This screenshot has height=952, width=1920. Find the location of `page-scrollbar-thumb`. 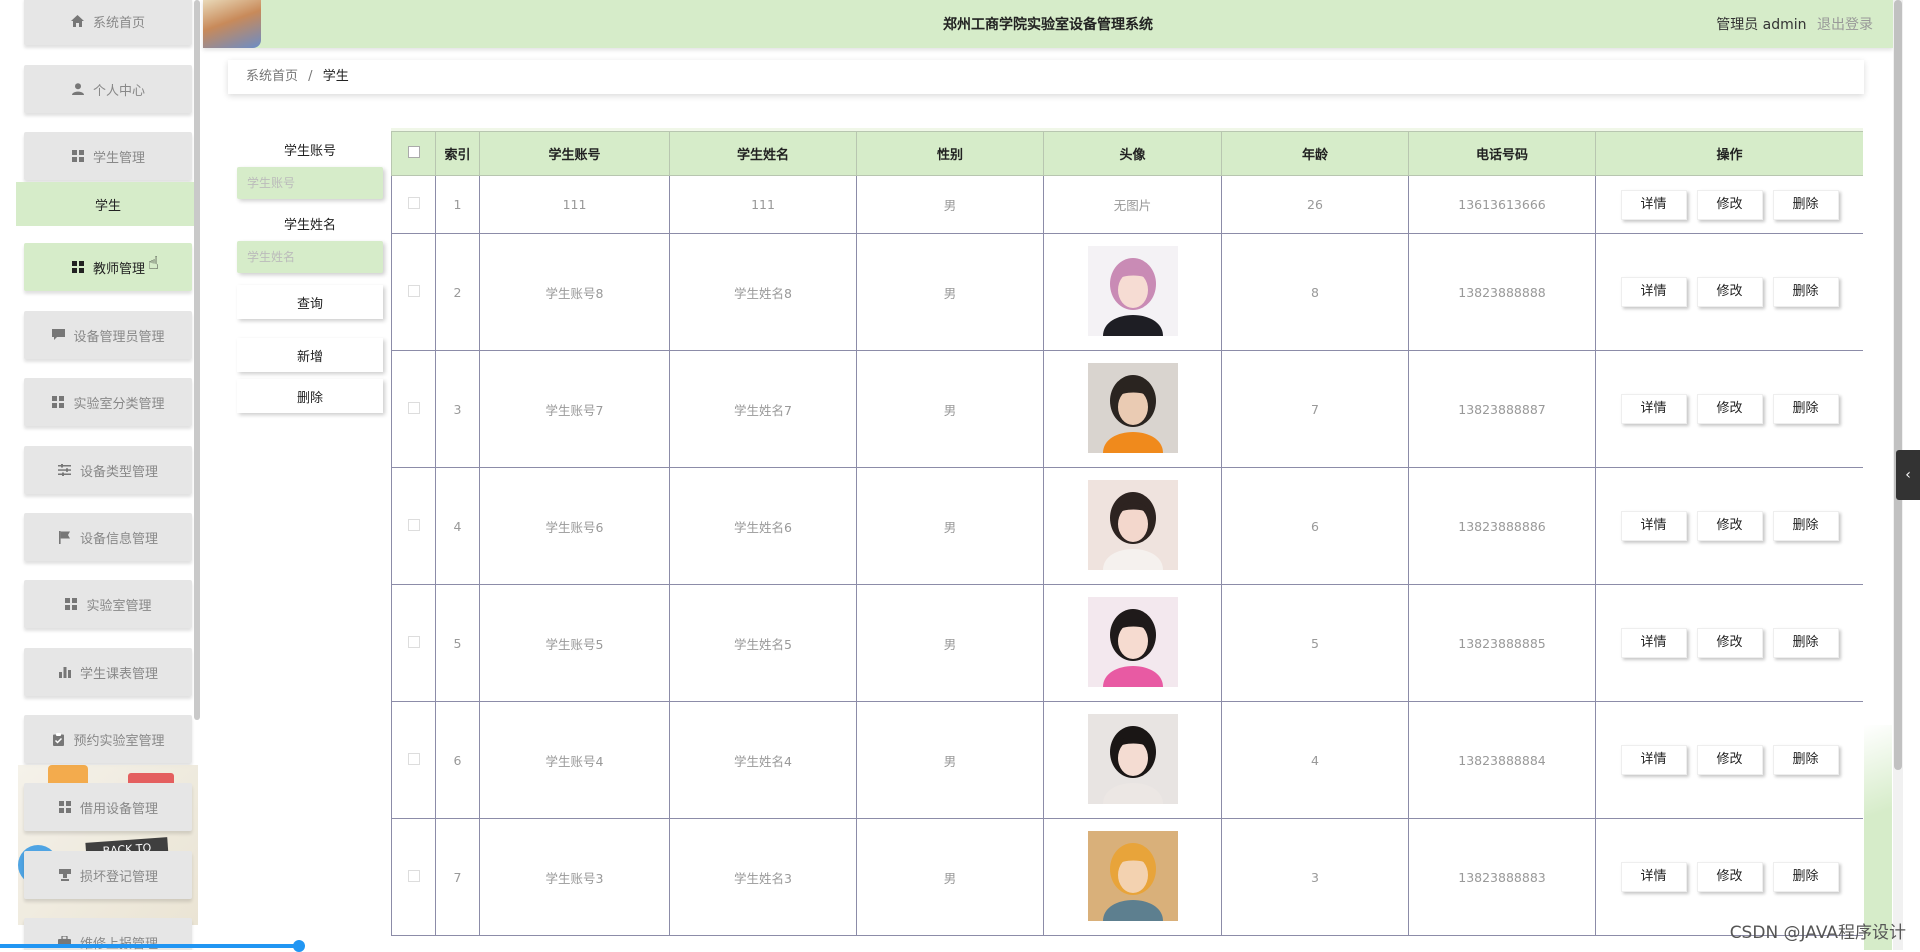

page-scrollbar-thumb is located at coordinates (1898, 385).